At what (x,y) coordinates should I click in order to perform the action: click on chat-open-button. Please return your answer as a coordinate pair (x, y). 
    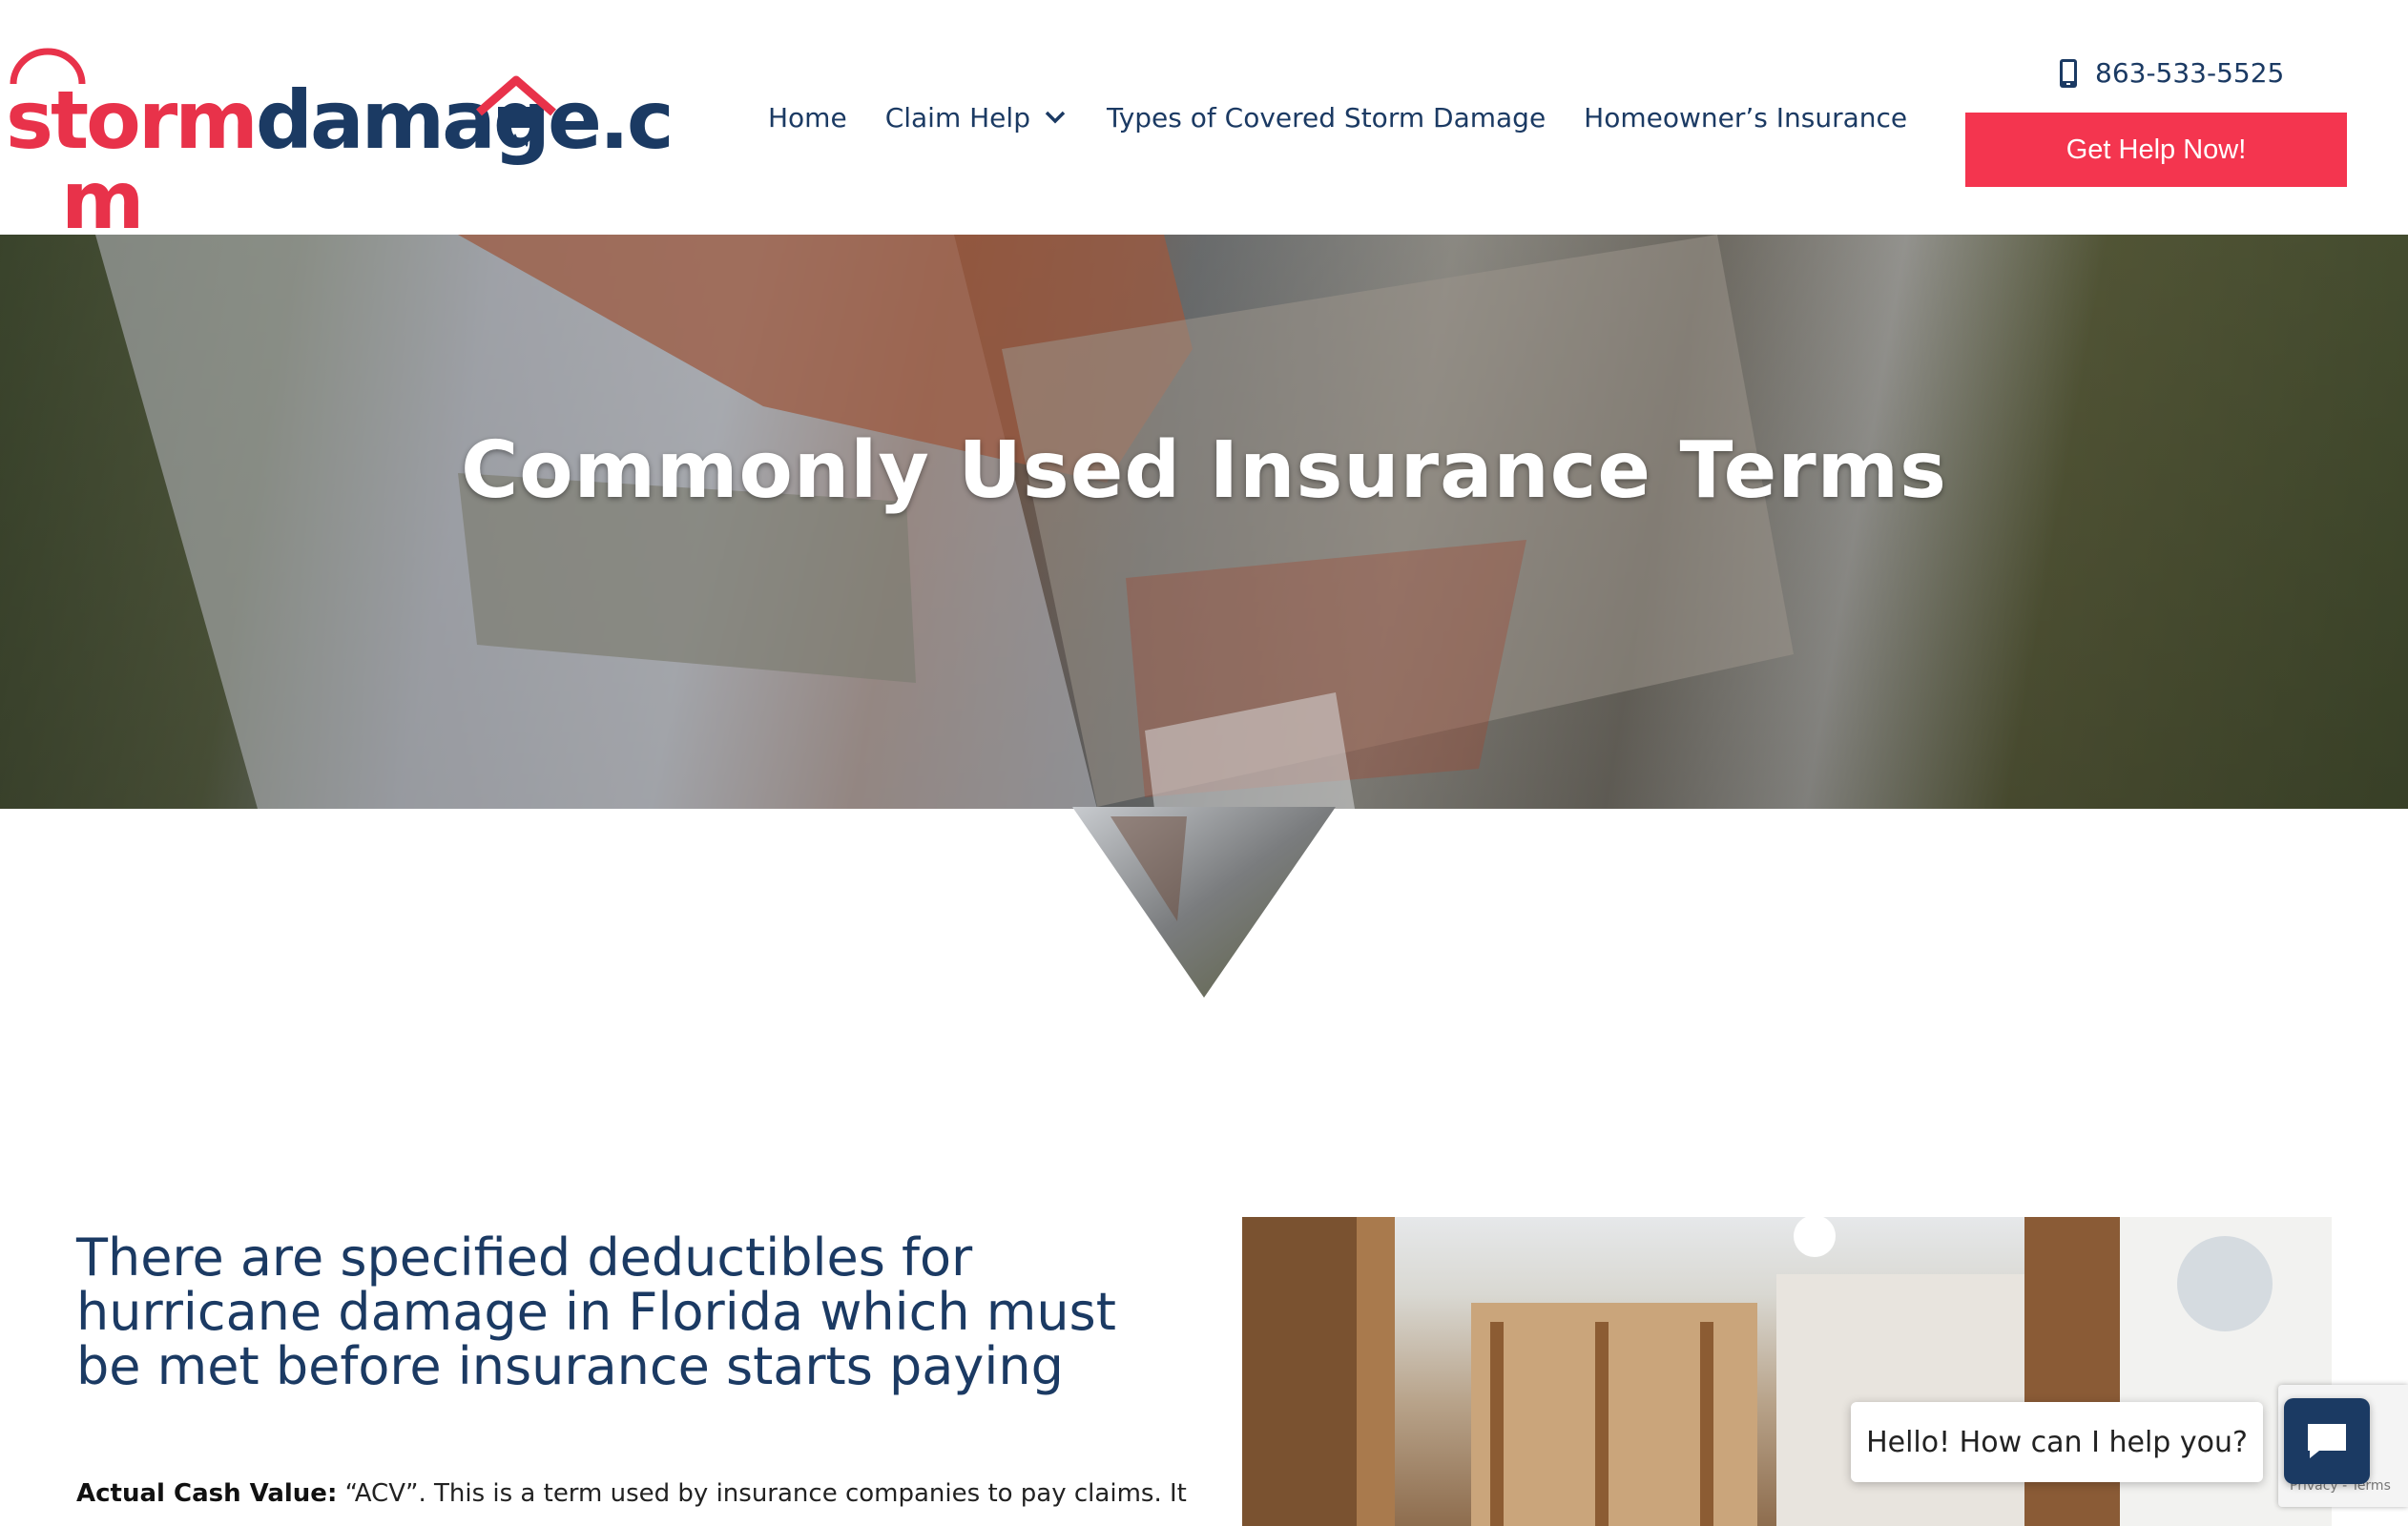
    Looking at the image, I should click on (2327, 1441).